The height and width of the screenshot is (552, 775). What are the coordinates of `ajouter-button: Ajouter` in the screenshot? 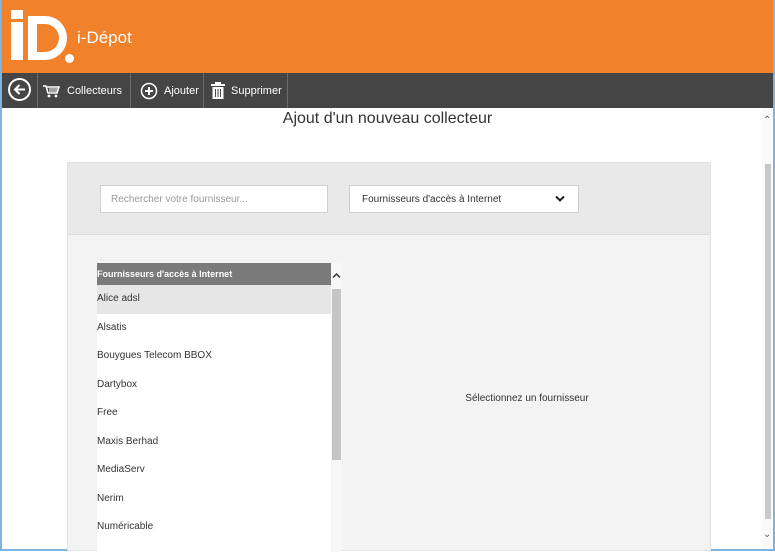 It's located at (169, 90).